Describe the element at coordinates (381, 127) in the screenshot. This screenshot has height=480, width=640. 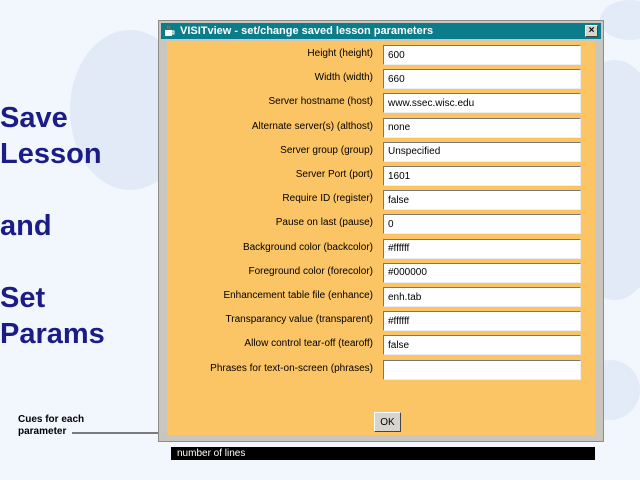
I see `parameter-row: Alternate server(s) (althost)` at that location.